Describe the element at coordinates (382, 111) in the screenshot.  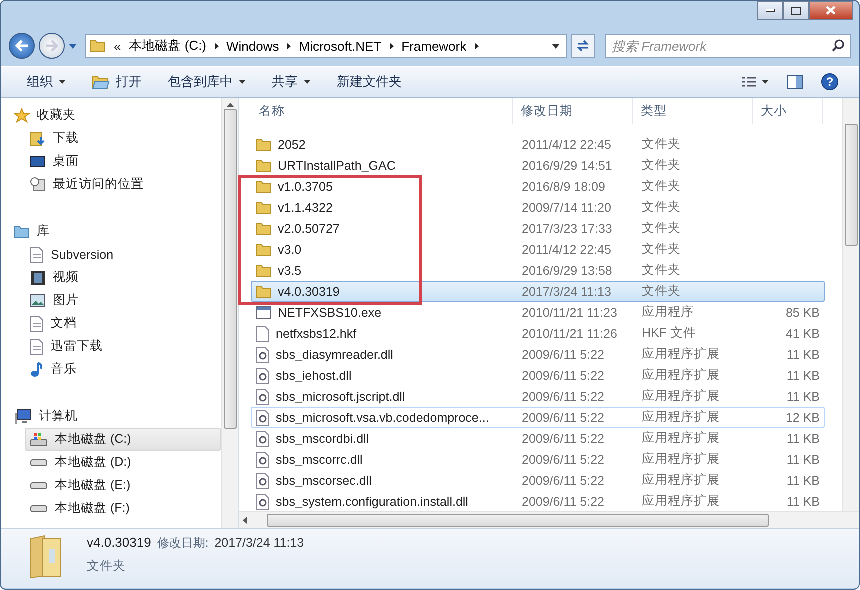
I see `column-header: 名称` at that location.